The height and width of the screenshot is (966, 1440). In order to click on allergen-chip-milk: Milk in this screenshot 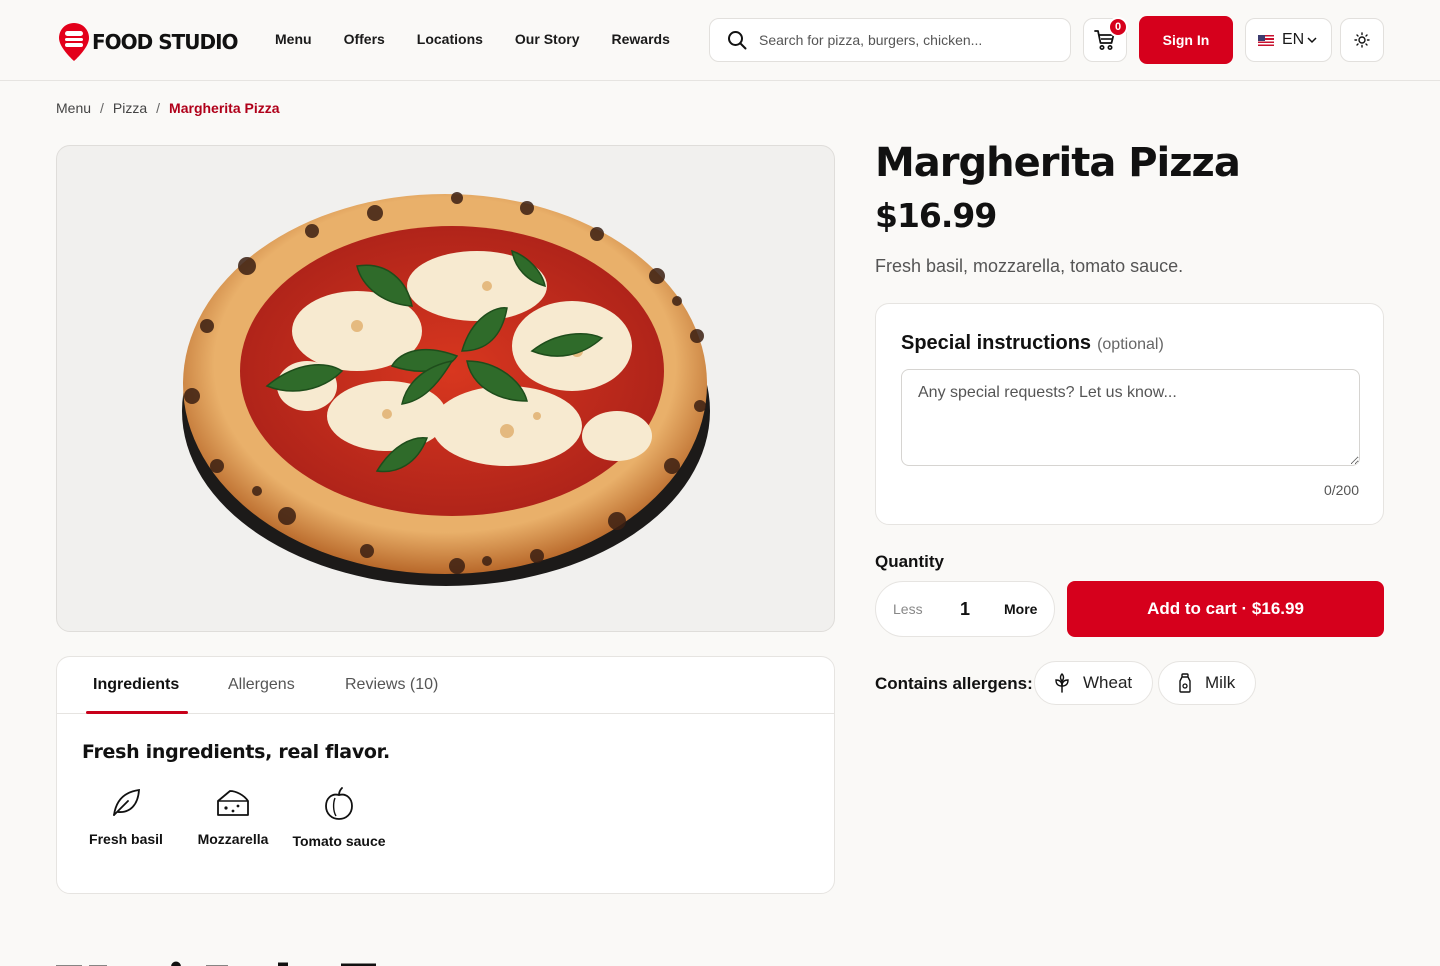, I will do `click(1207, 683)`.